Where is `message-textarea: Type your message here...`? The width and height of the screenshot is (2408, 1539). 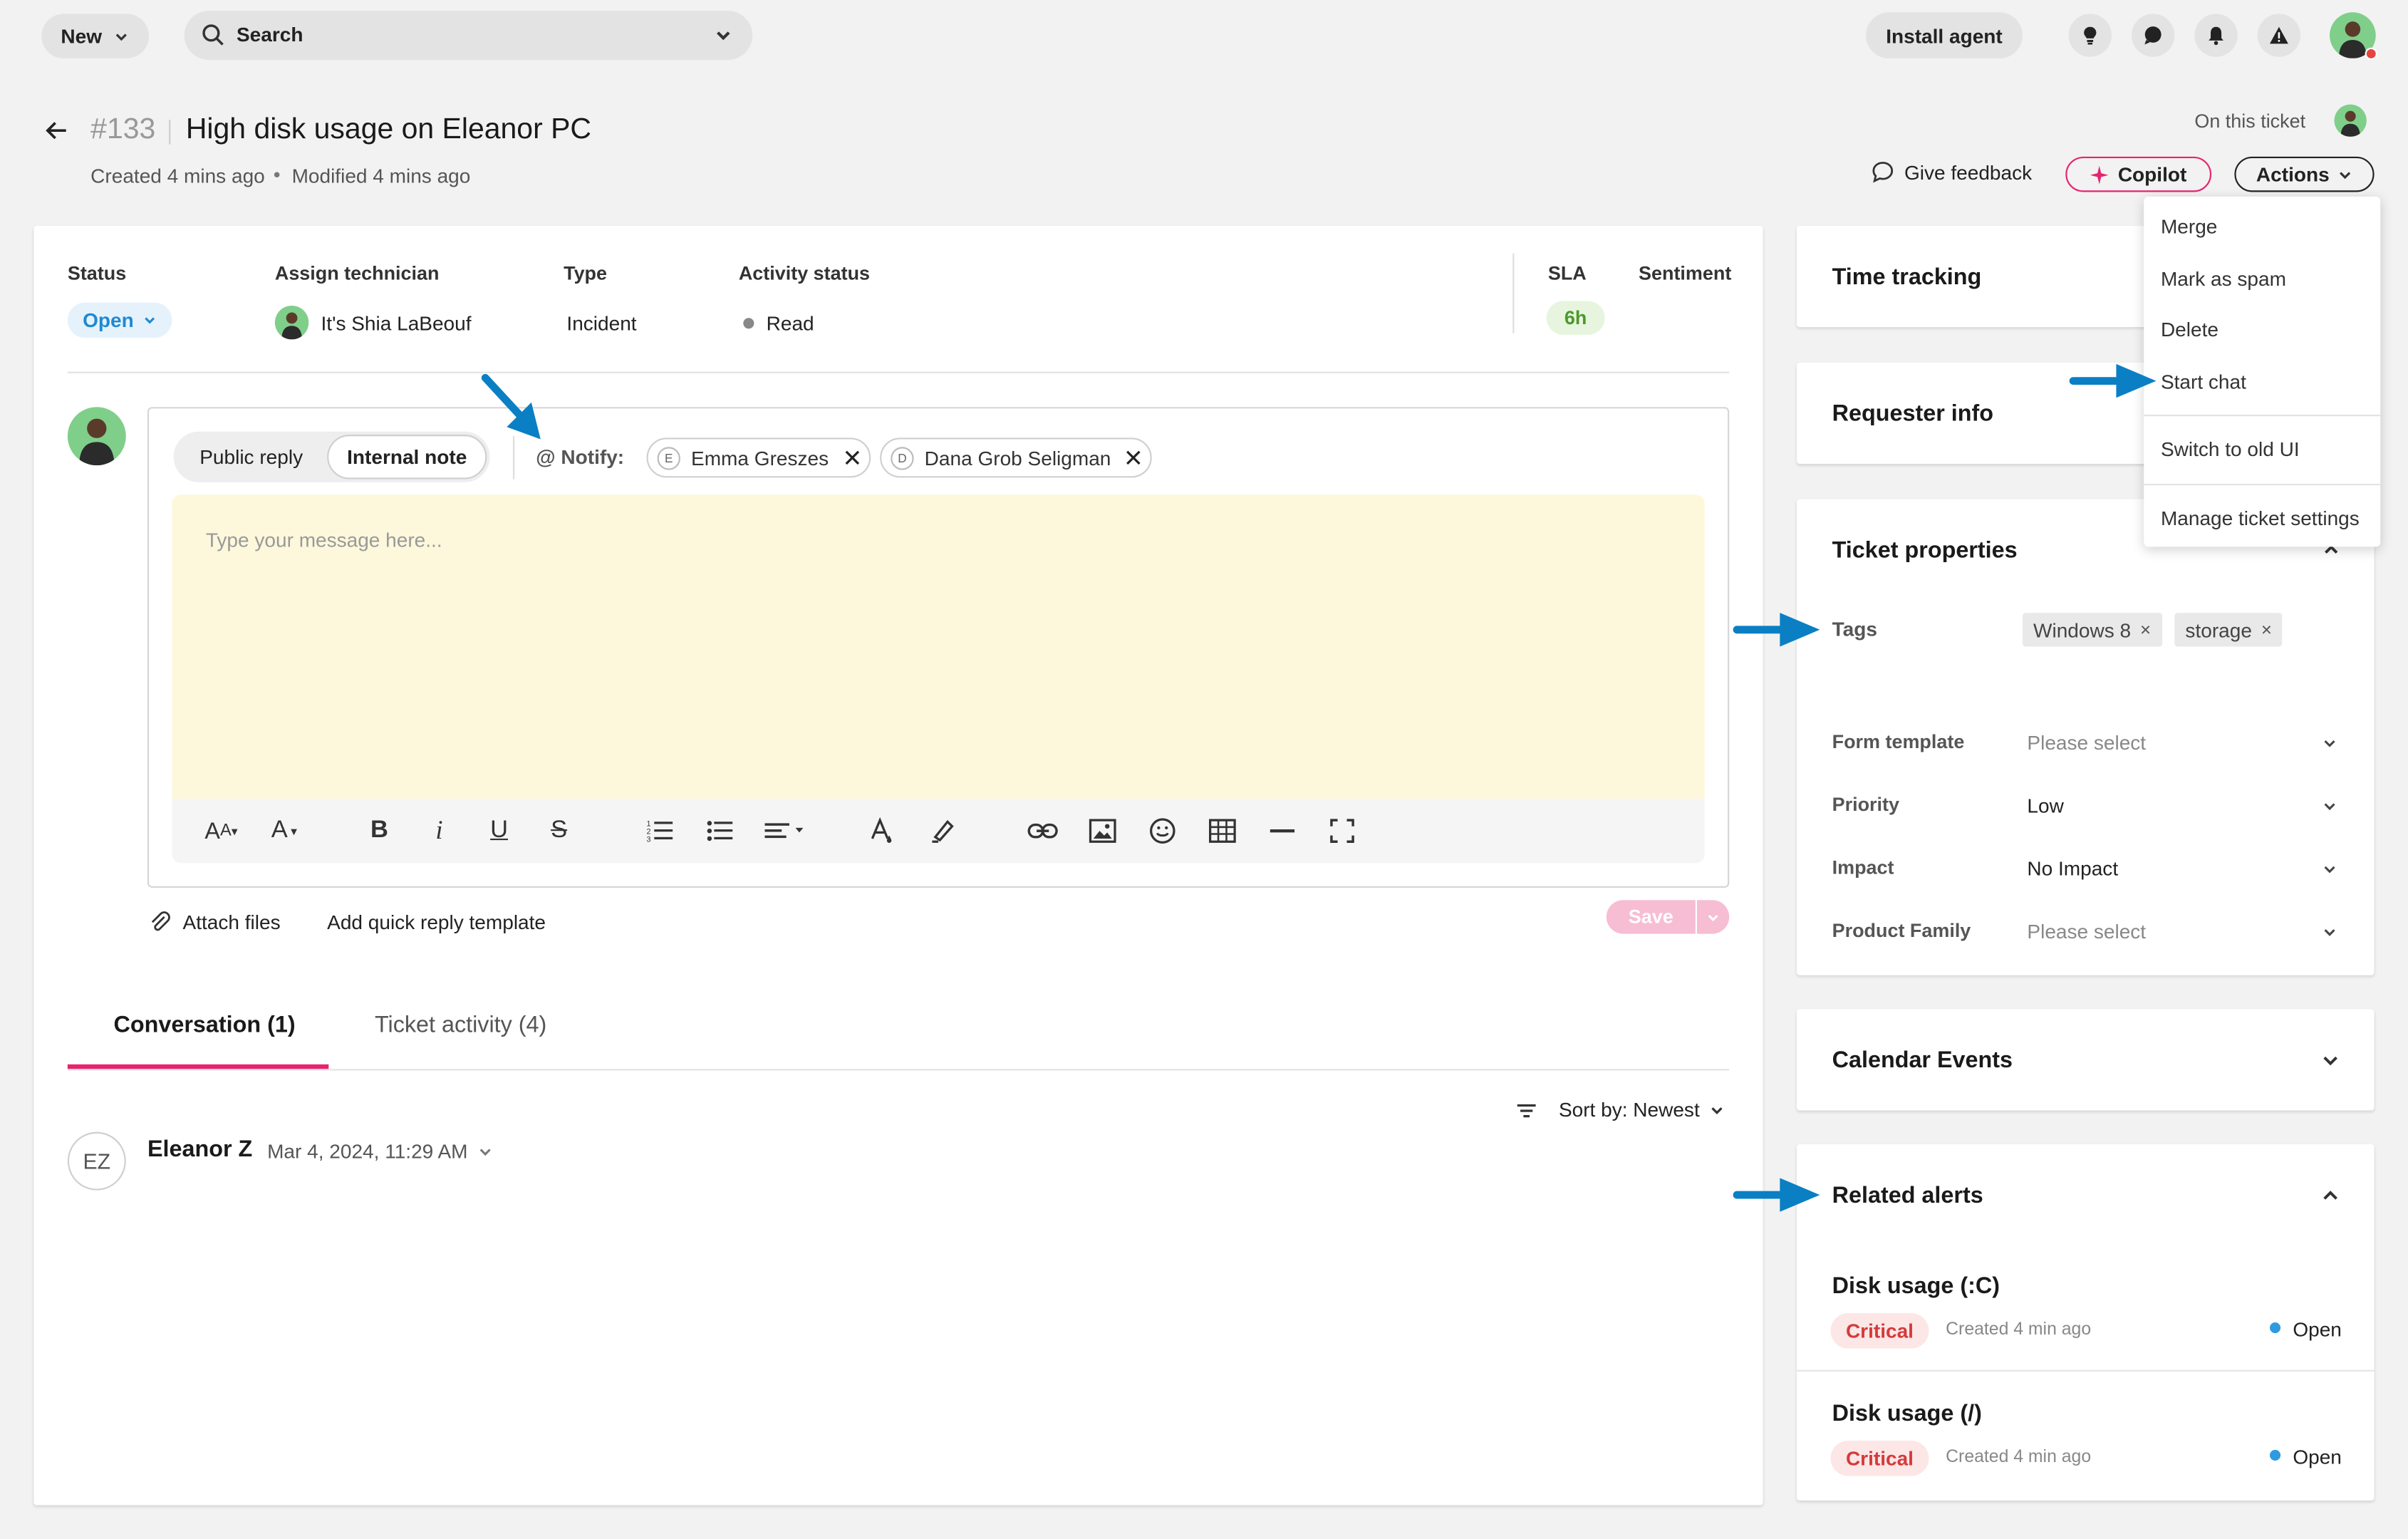 message-textarea: Type your message here... is located at coordinates (938, 646).